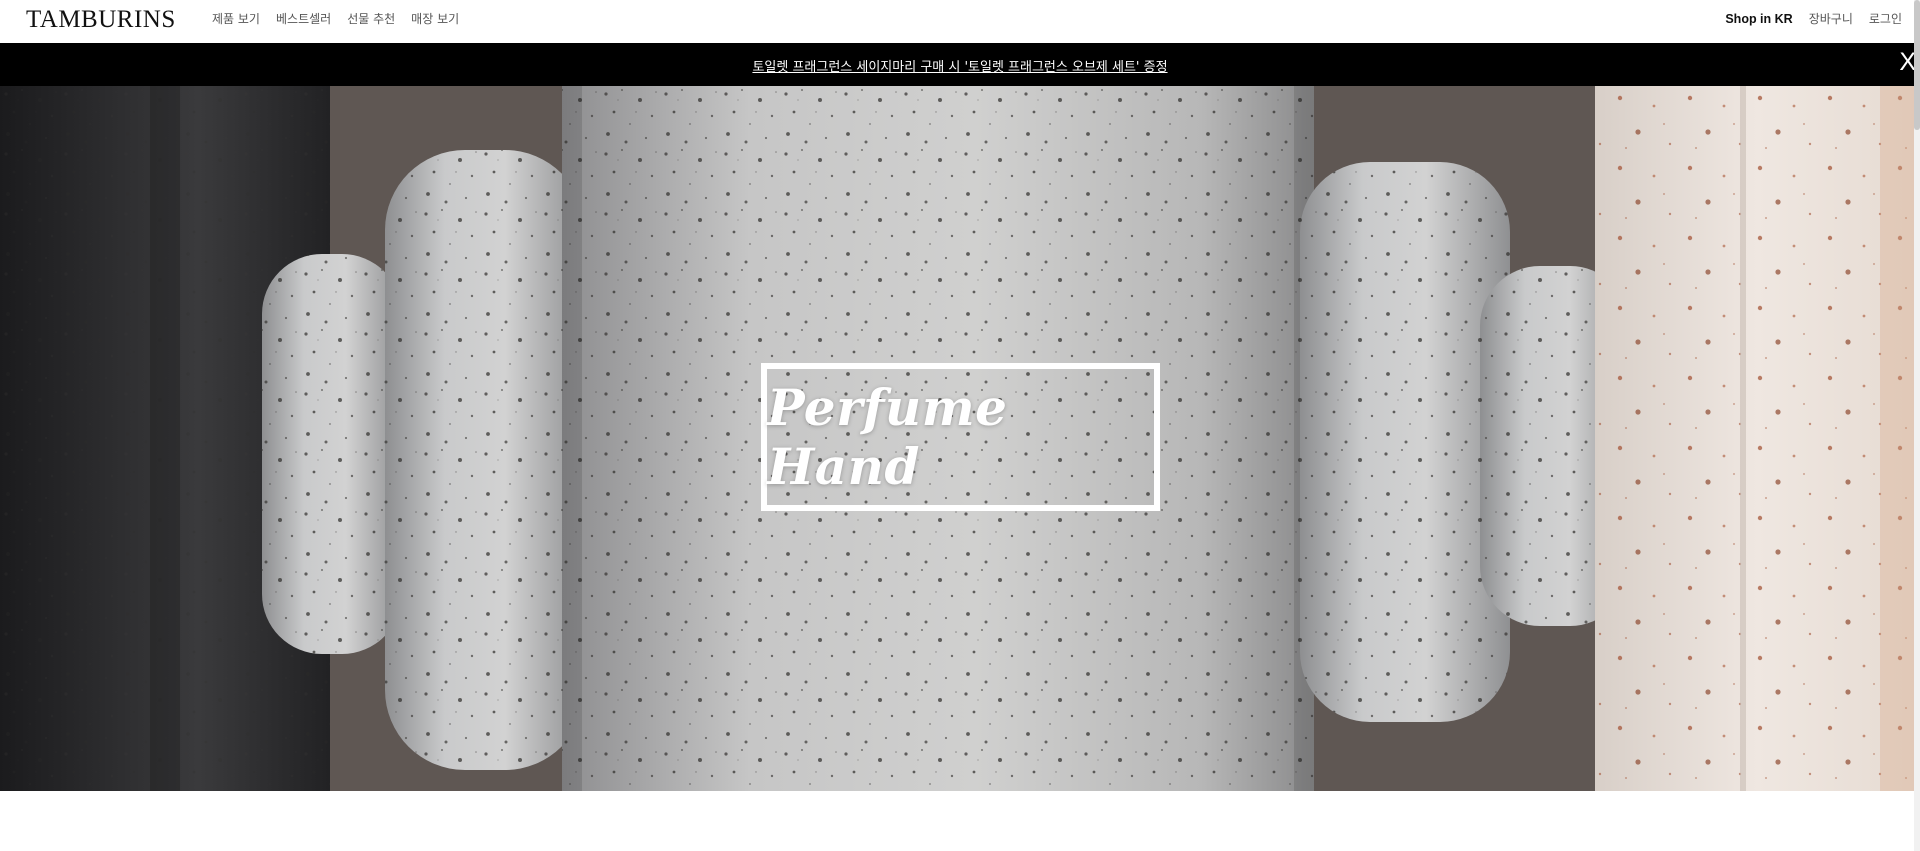 Image resolution: width=1920 pixels, height=851 pixels. What do you see at coordinates (303, 18) in the screenshot?
I see `nav-item-bestseller: 베스트셀러` at bounding box center [303, 18].